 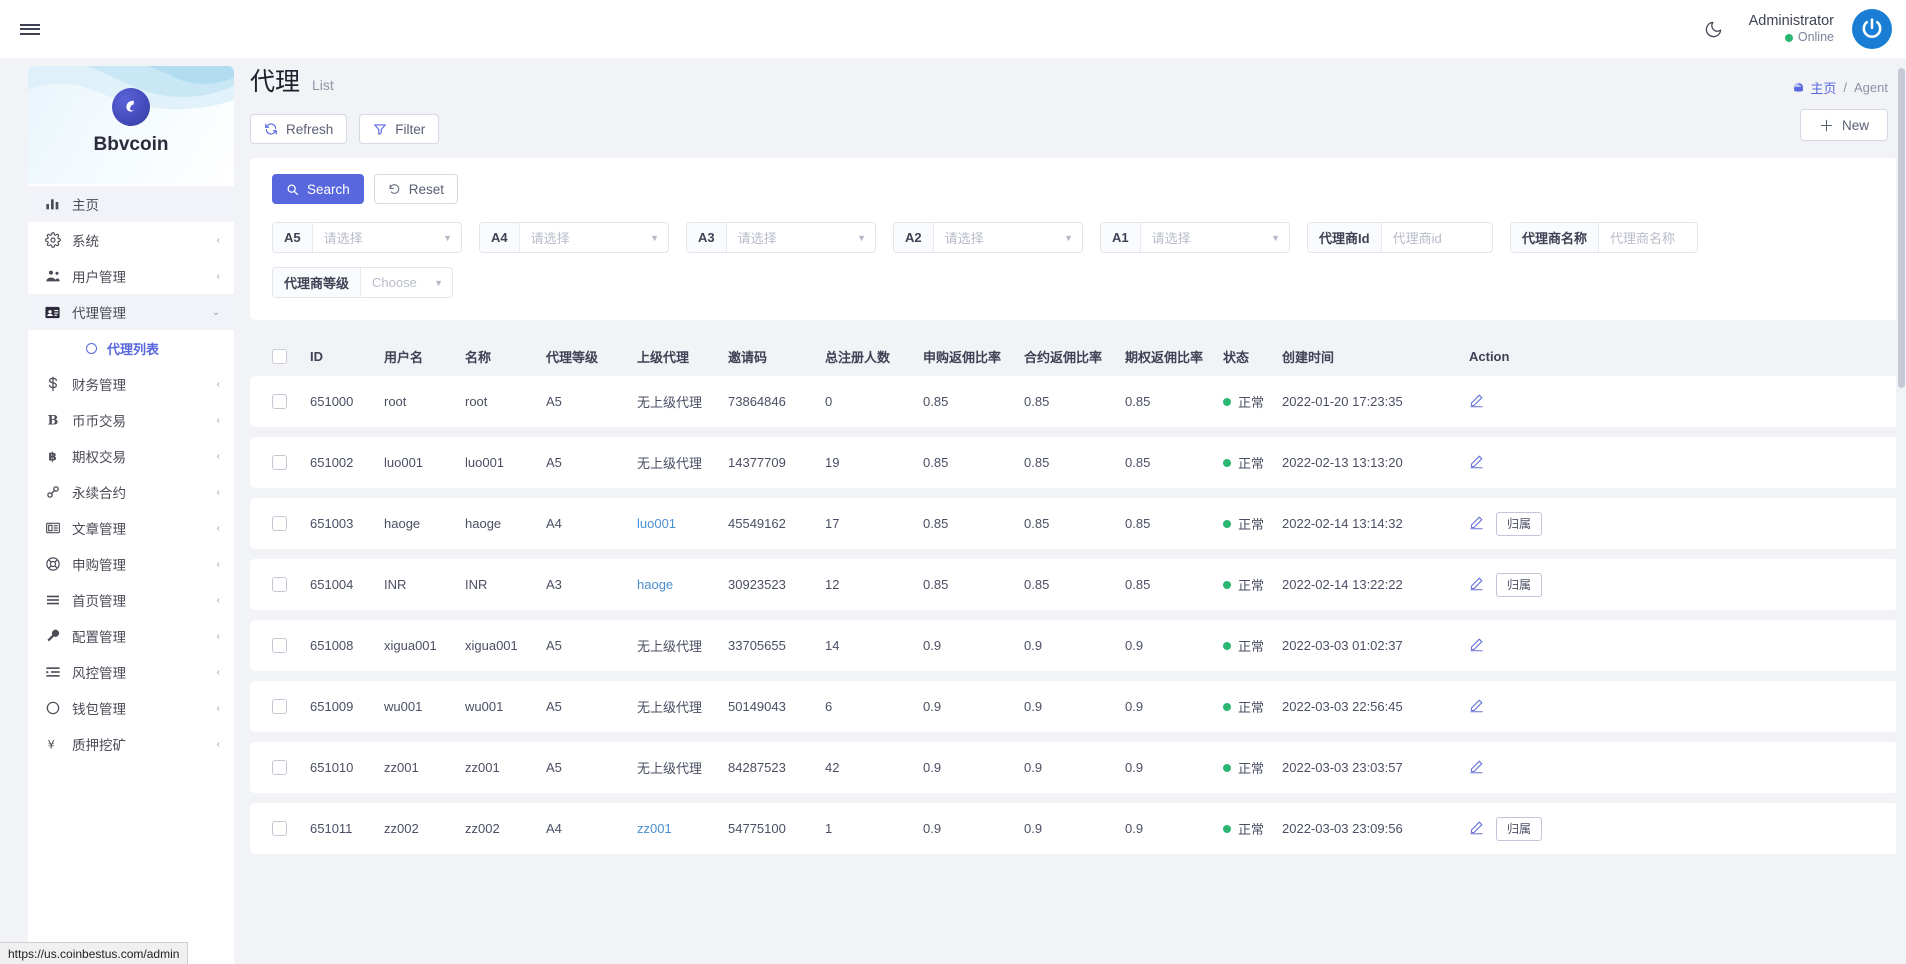 I want to click on filter-field-agent-name: 代理商名称 代理商名称, so click(x=1604, y=237).